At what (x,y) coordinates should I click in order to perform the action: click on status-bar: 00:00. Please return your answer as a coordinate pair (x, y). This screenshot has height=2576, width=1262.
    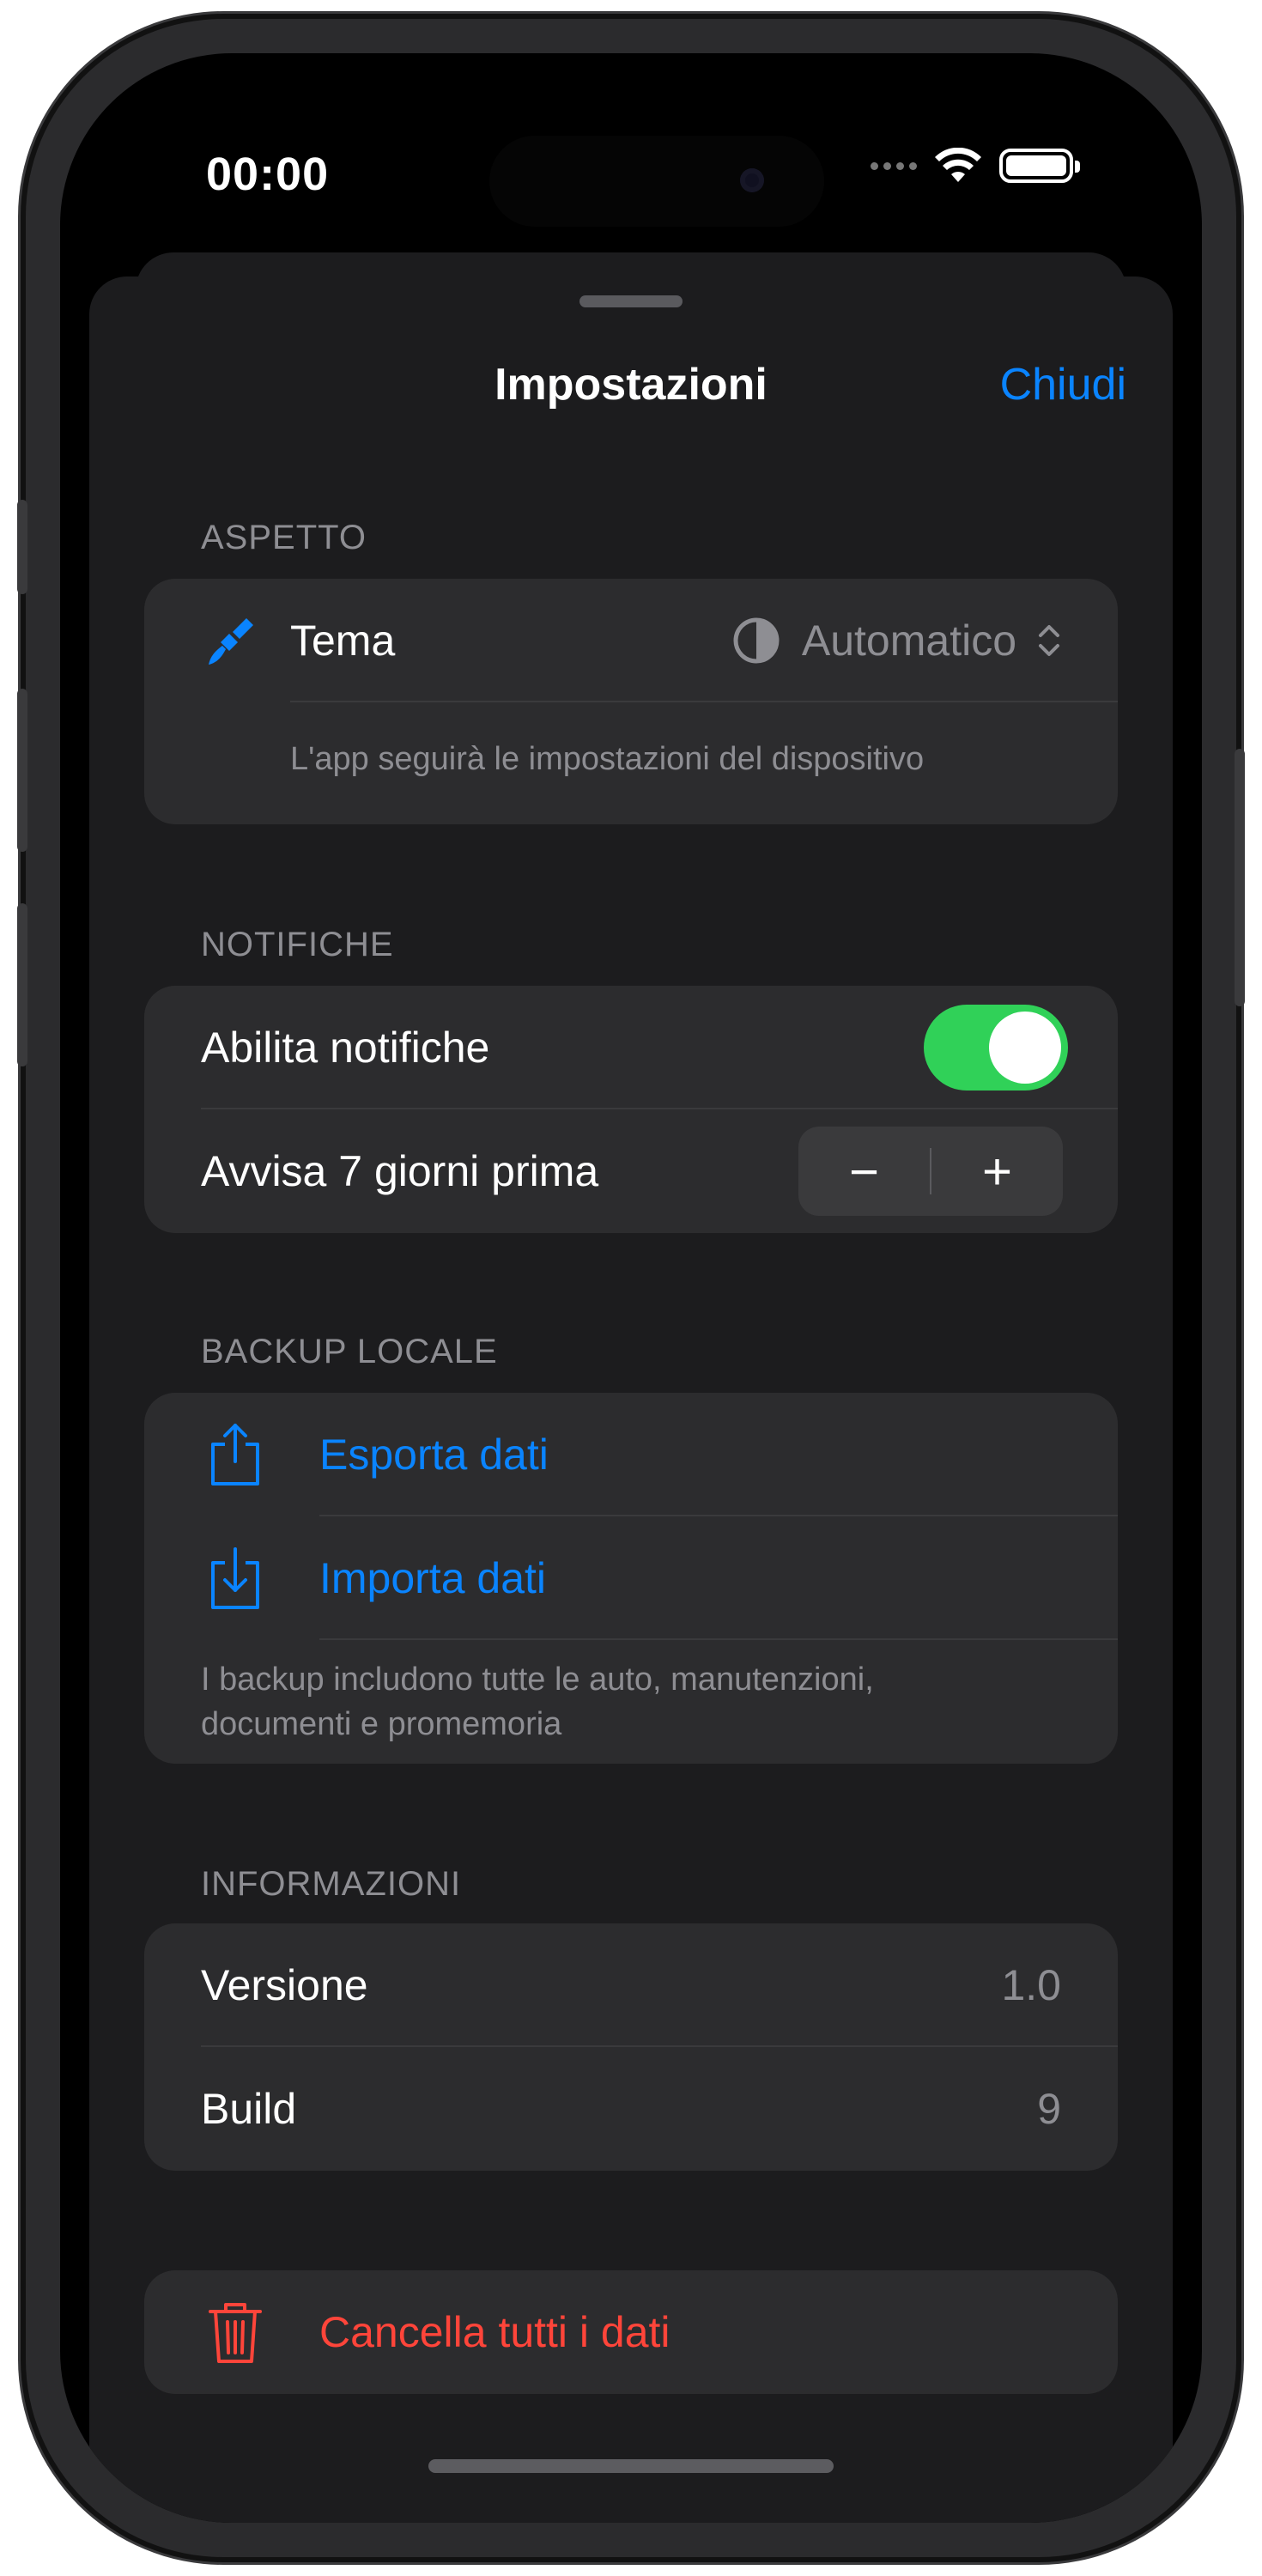
    Looking at the image, I should click on (631, 156).